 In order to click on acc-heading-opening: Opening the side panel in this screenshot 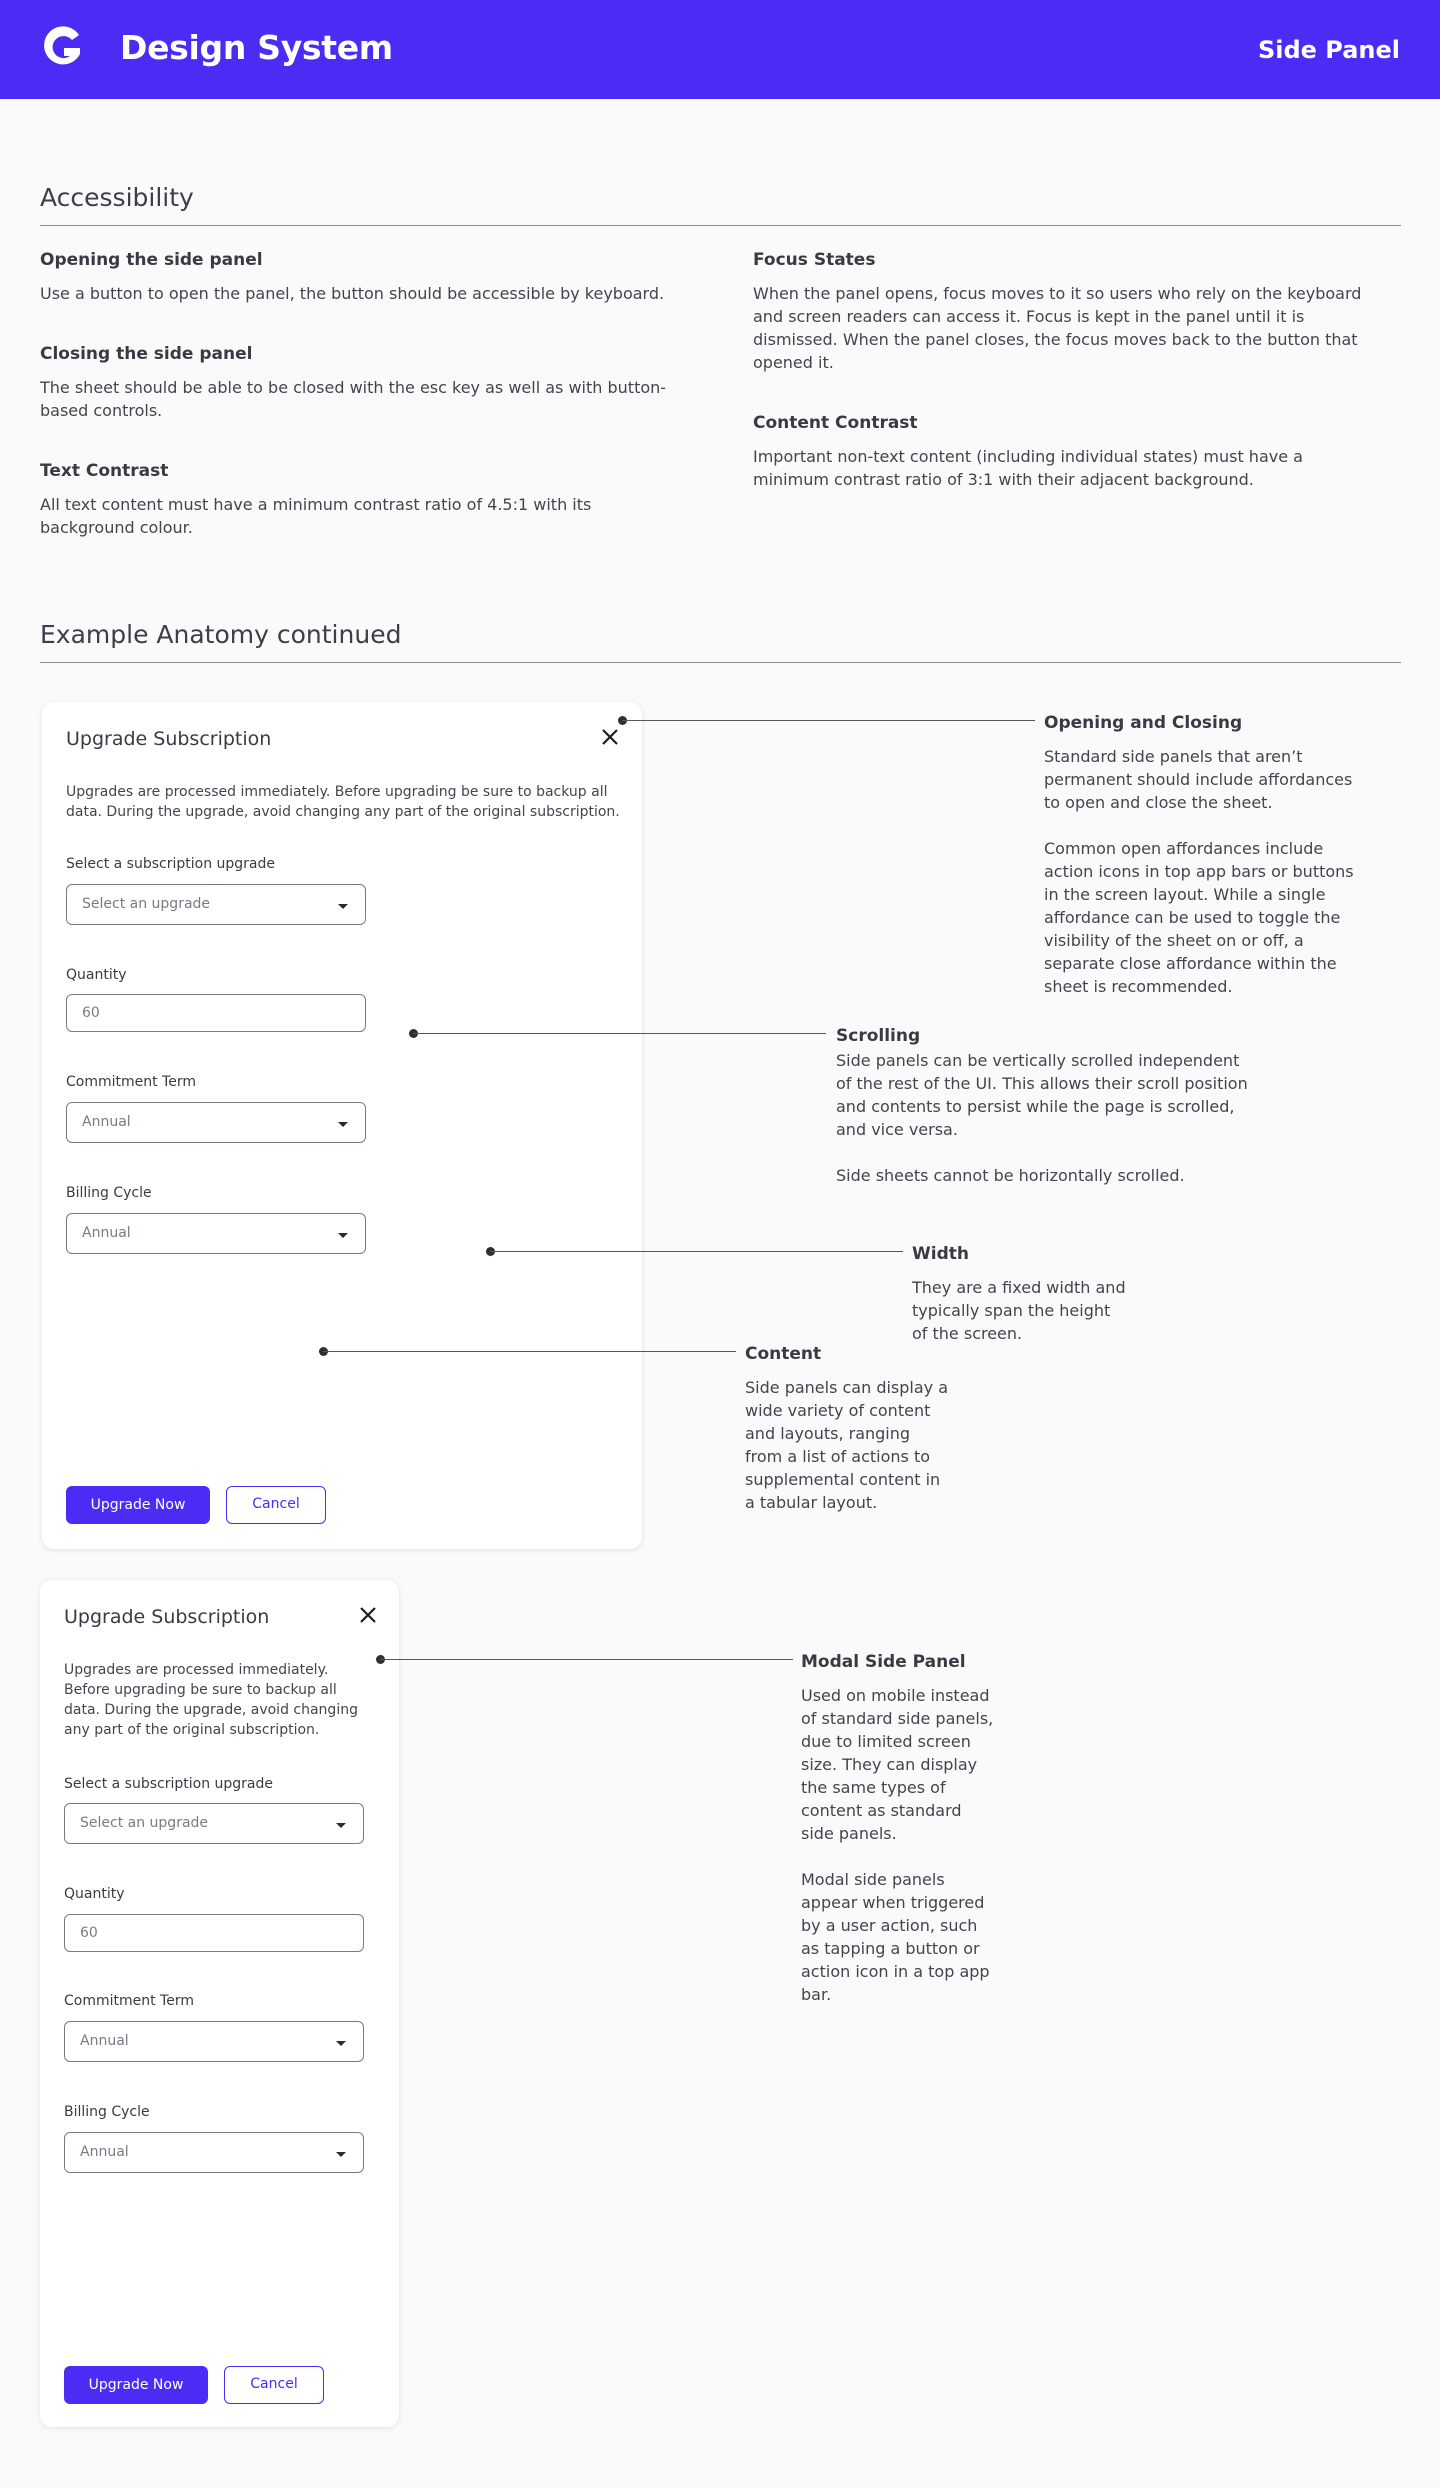, I will do `click(151, 260)`.